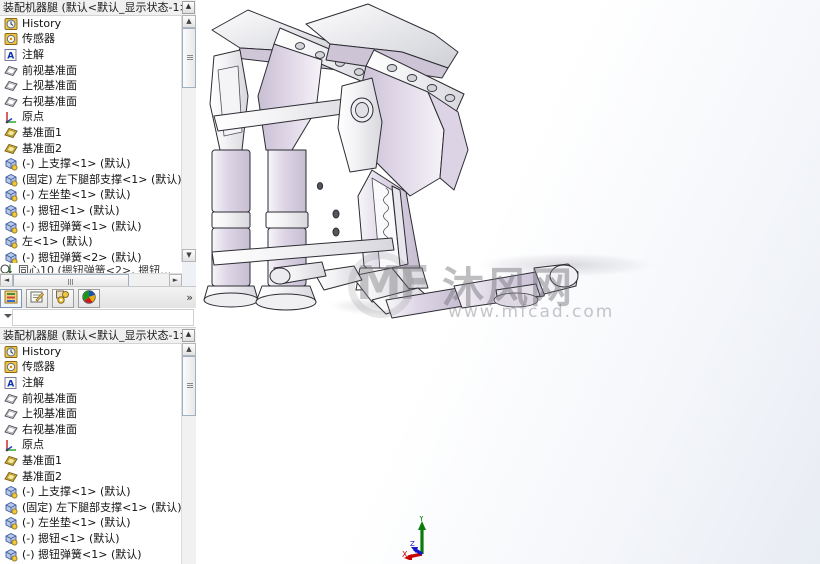 The image size is (820, 564). What do you see at coordinates (98, 7) in the screenshot?
I see `panel-top-title-text: 装配机器腿 (默认<默认_显示状态-1>)` at bounding box center [98, 7].